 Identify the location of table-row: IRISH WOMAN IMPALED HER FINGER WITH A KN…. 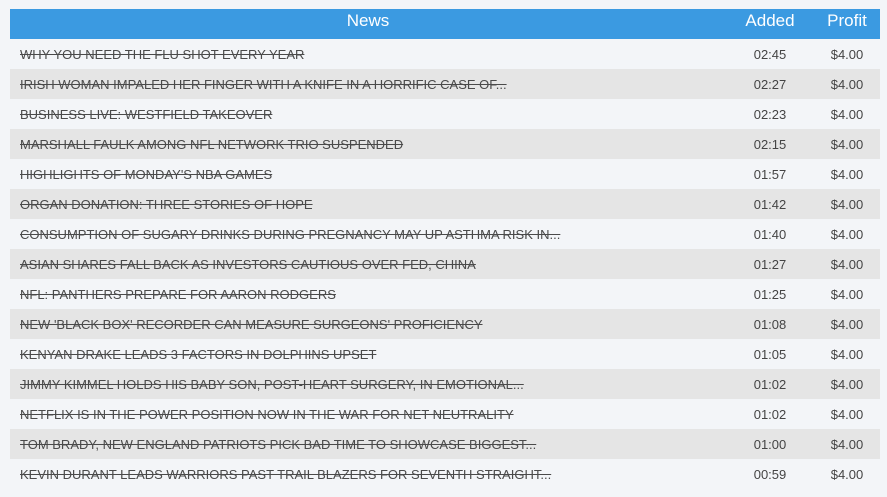
(445, 84).